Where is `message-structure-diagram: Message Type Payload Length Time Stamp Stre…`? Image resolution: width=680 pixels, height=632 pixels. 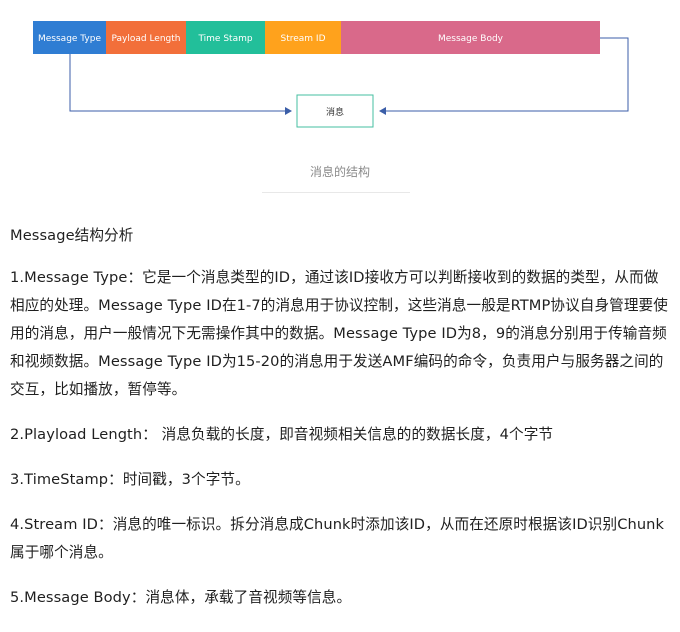
message-structure-diagram: Message Type Payload Length Time Stamp Stre… is located at coordinates (331, 74).